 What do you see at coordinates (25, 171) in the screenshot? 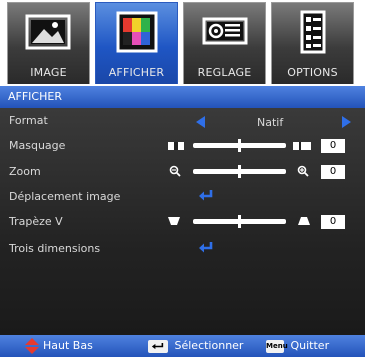
I see `zoom-label: Zoom` at bounding box center [25, 171].